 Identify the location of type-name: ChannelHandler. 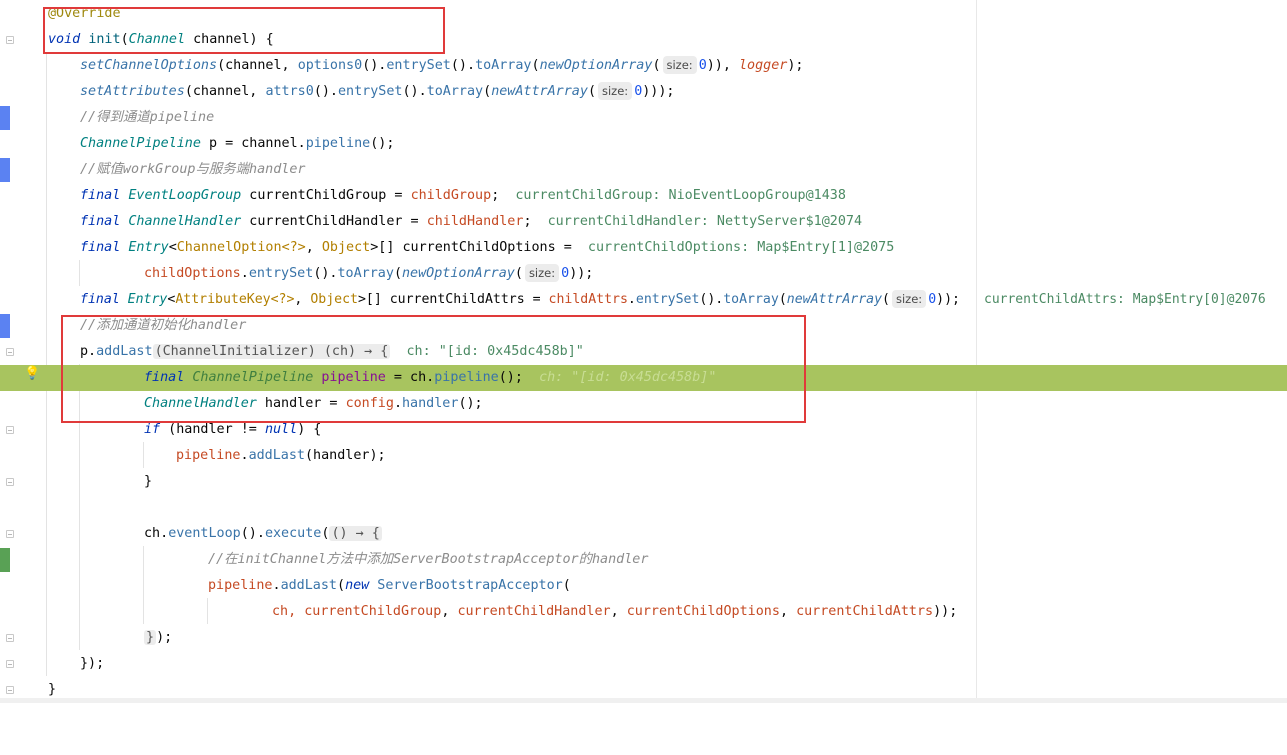
(185, 221).